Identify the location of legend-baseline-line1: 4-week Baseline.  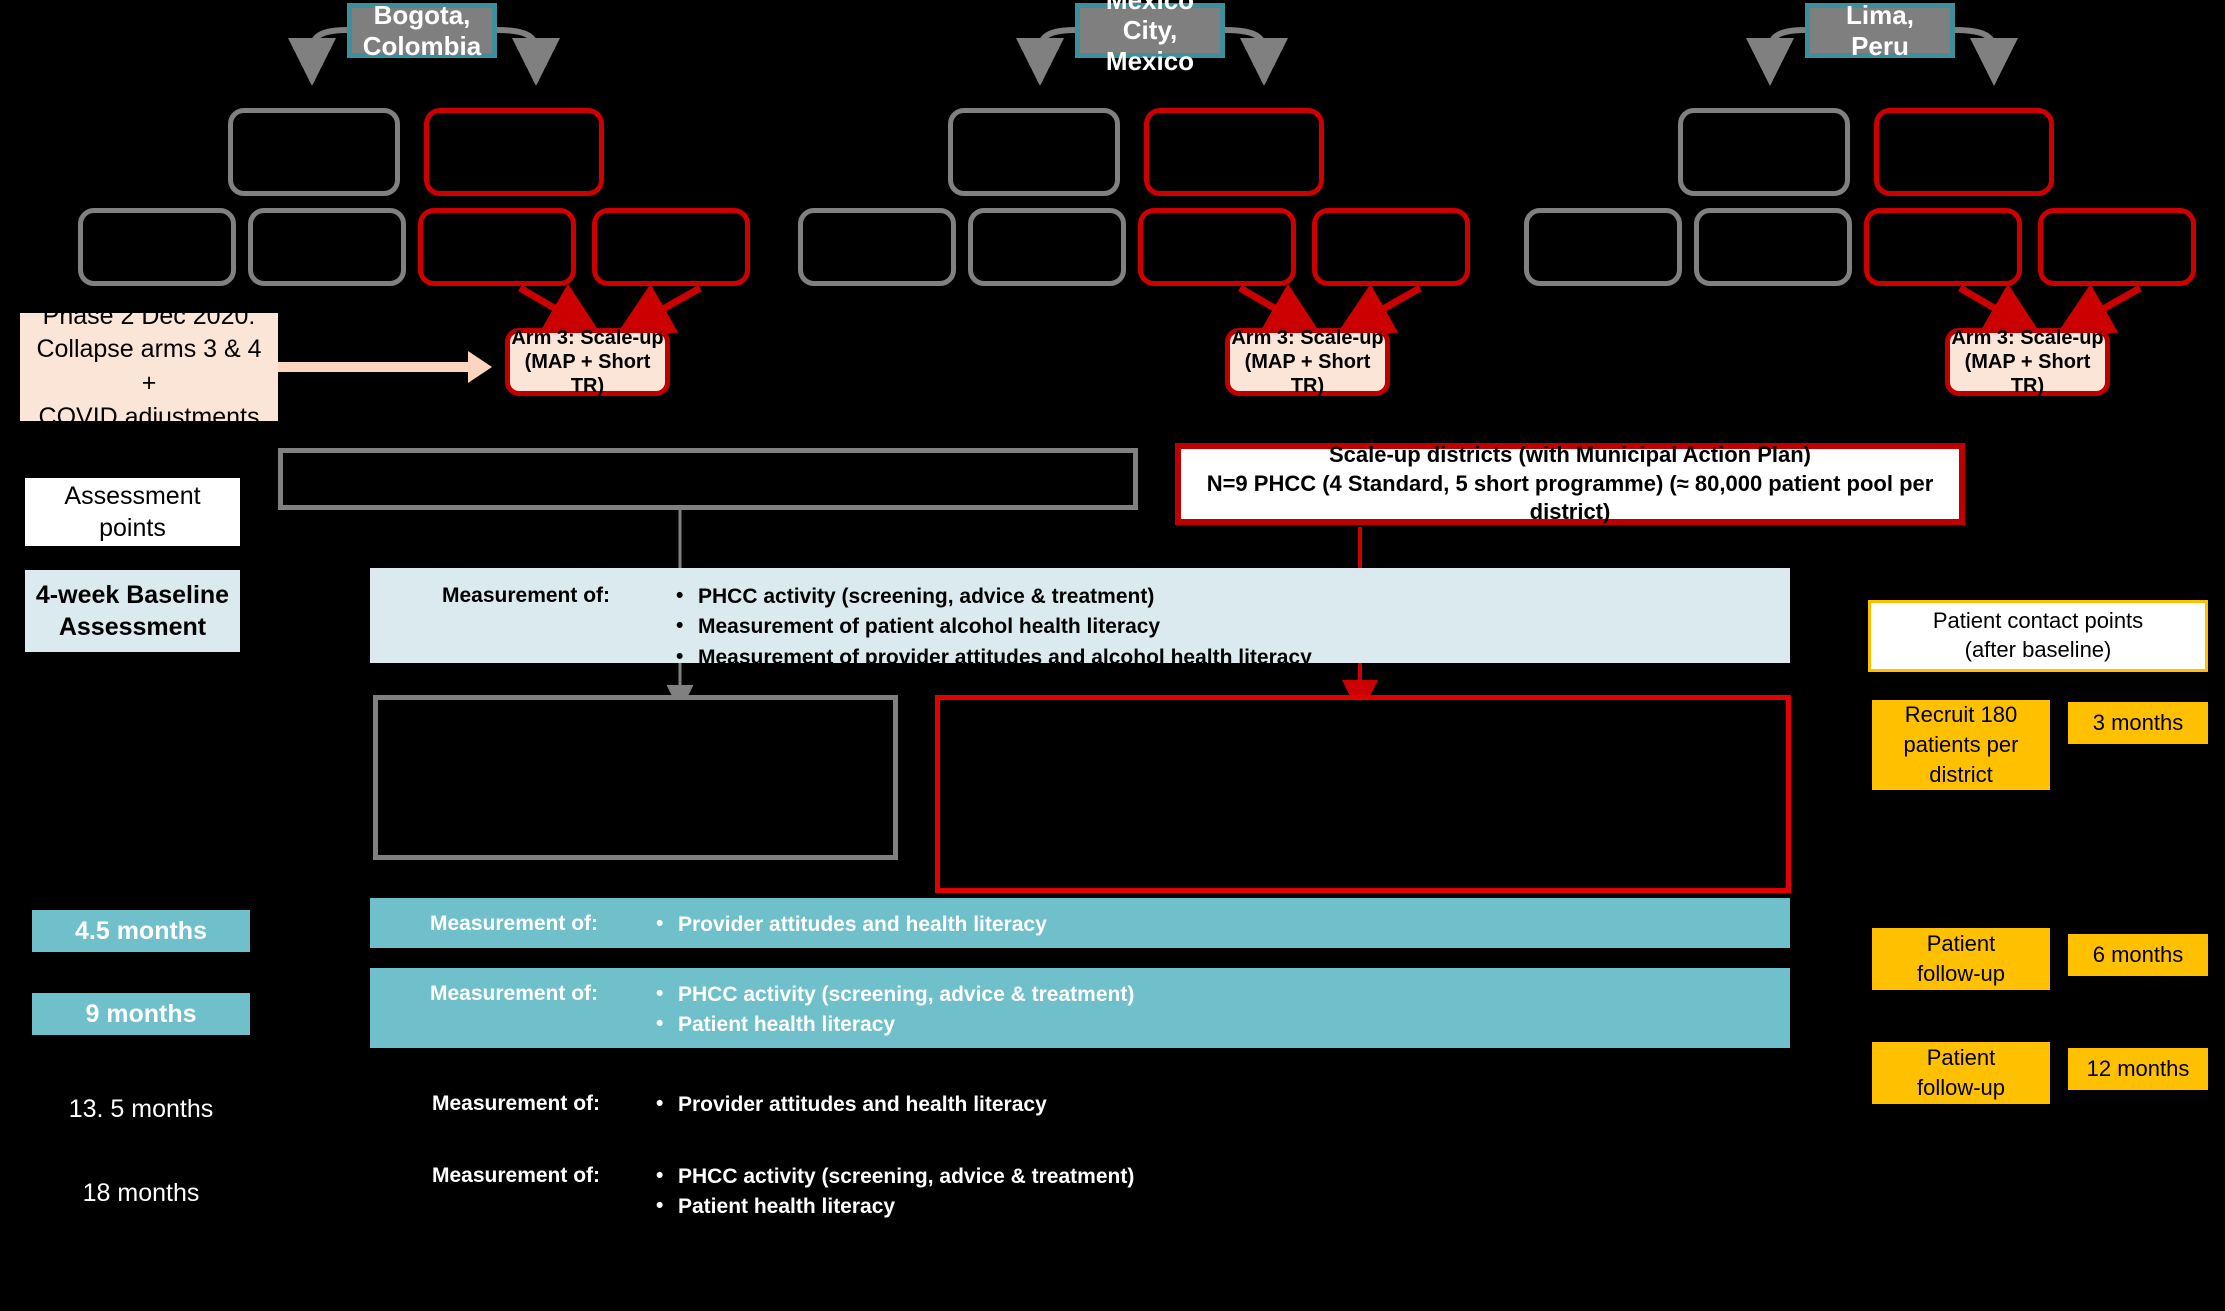
(132, 594).